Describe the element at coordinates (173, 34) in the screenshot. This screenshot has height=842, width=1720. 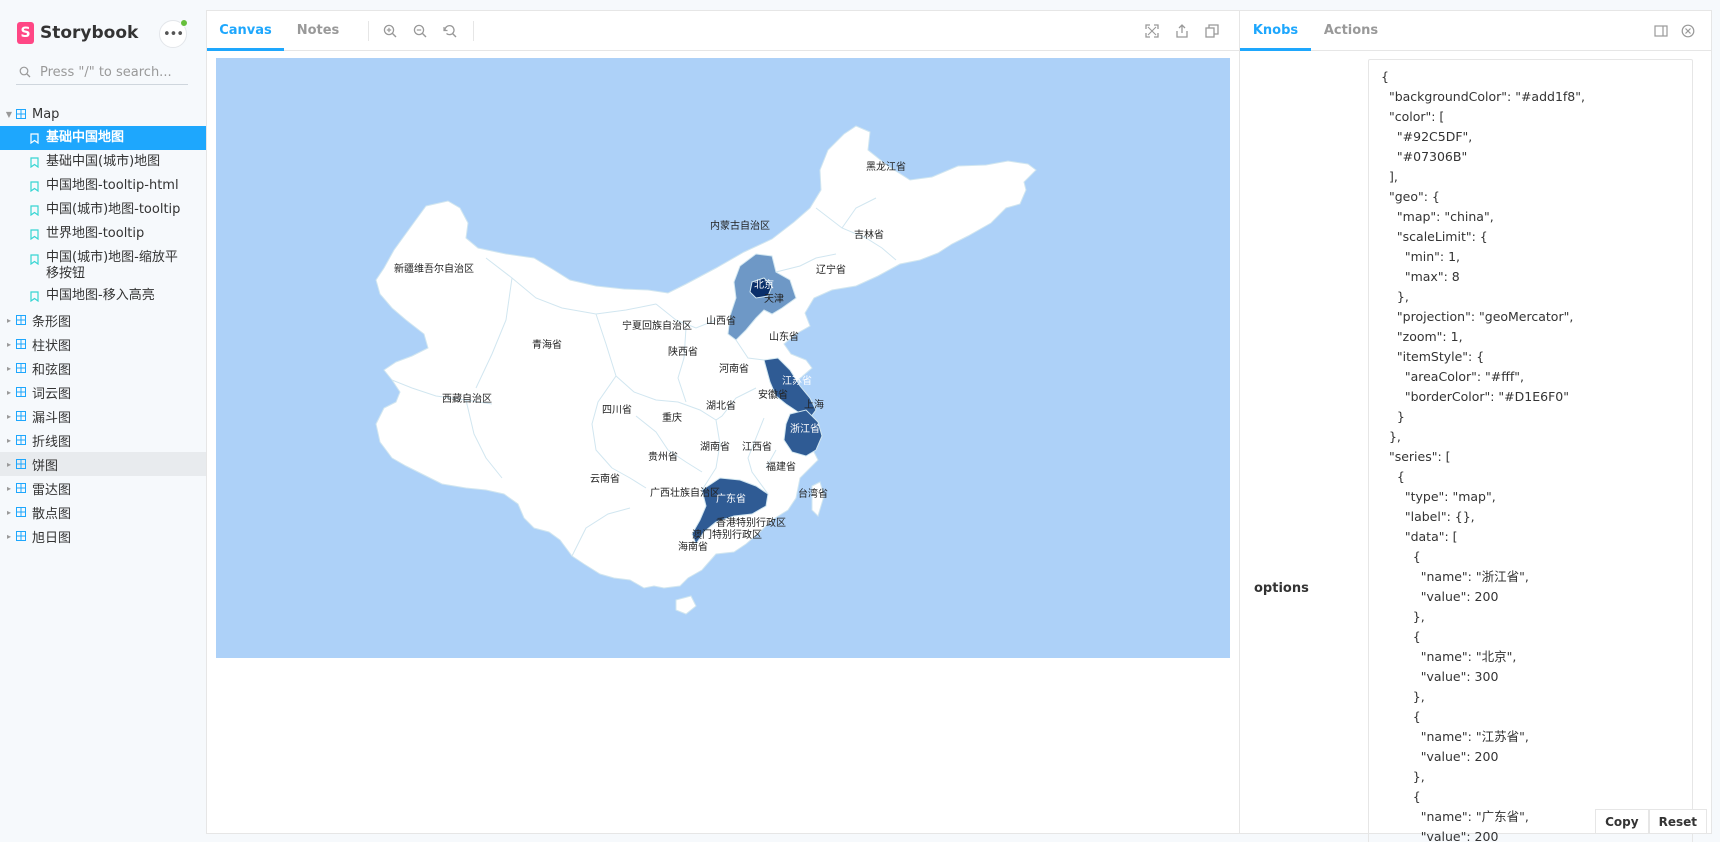
I see `more-icon: •••` at that location.